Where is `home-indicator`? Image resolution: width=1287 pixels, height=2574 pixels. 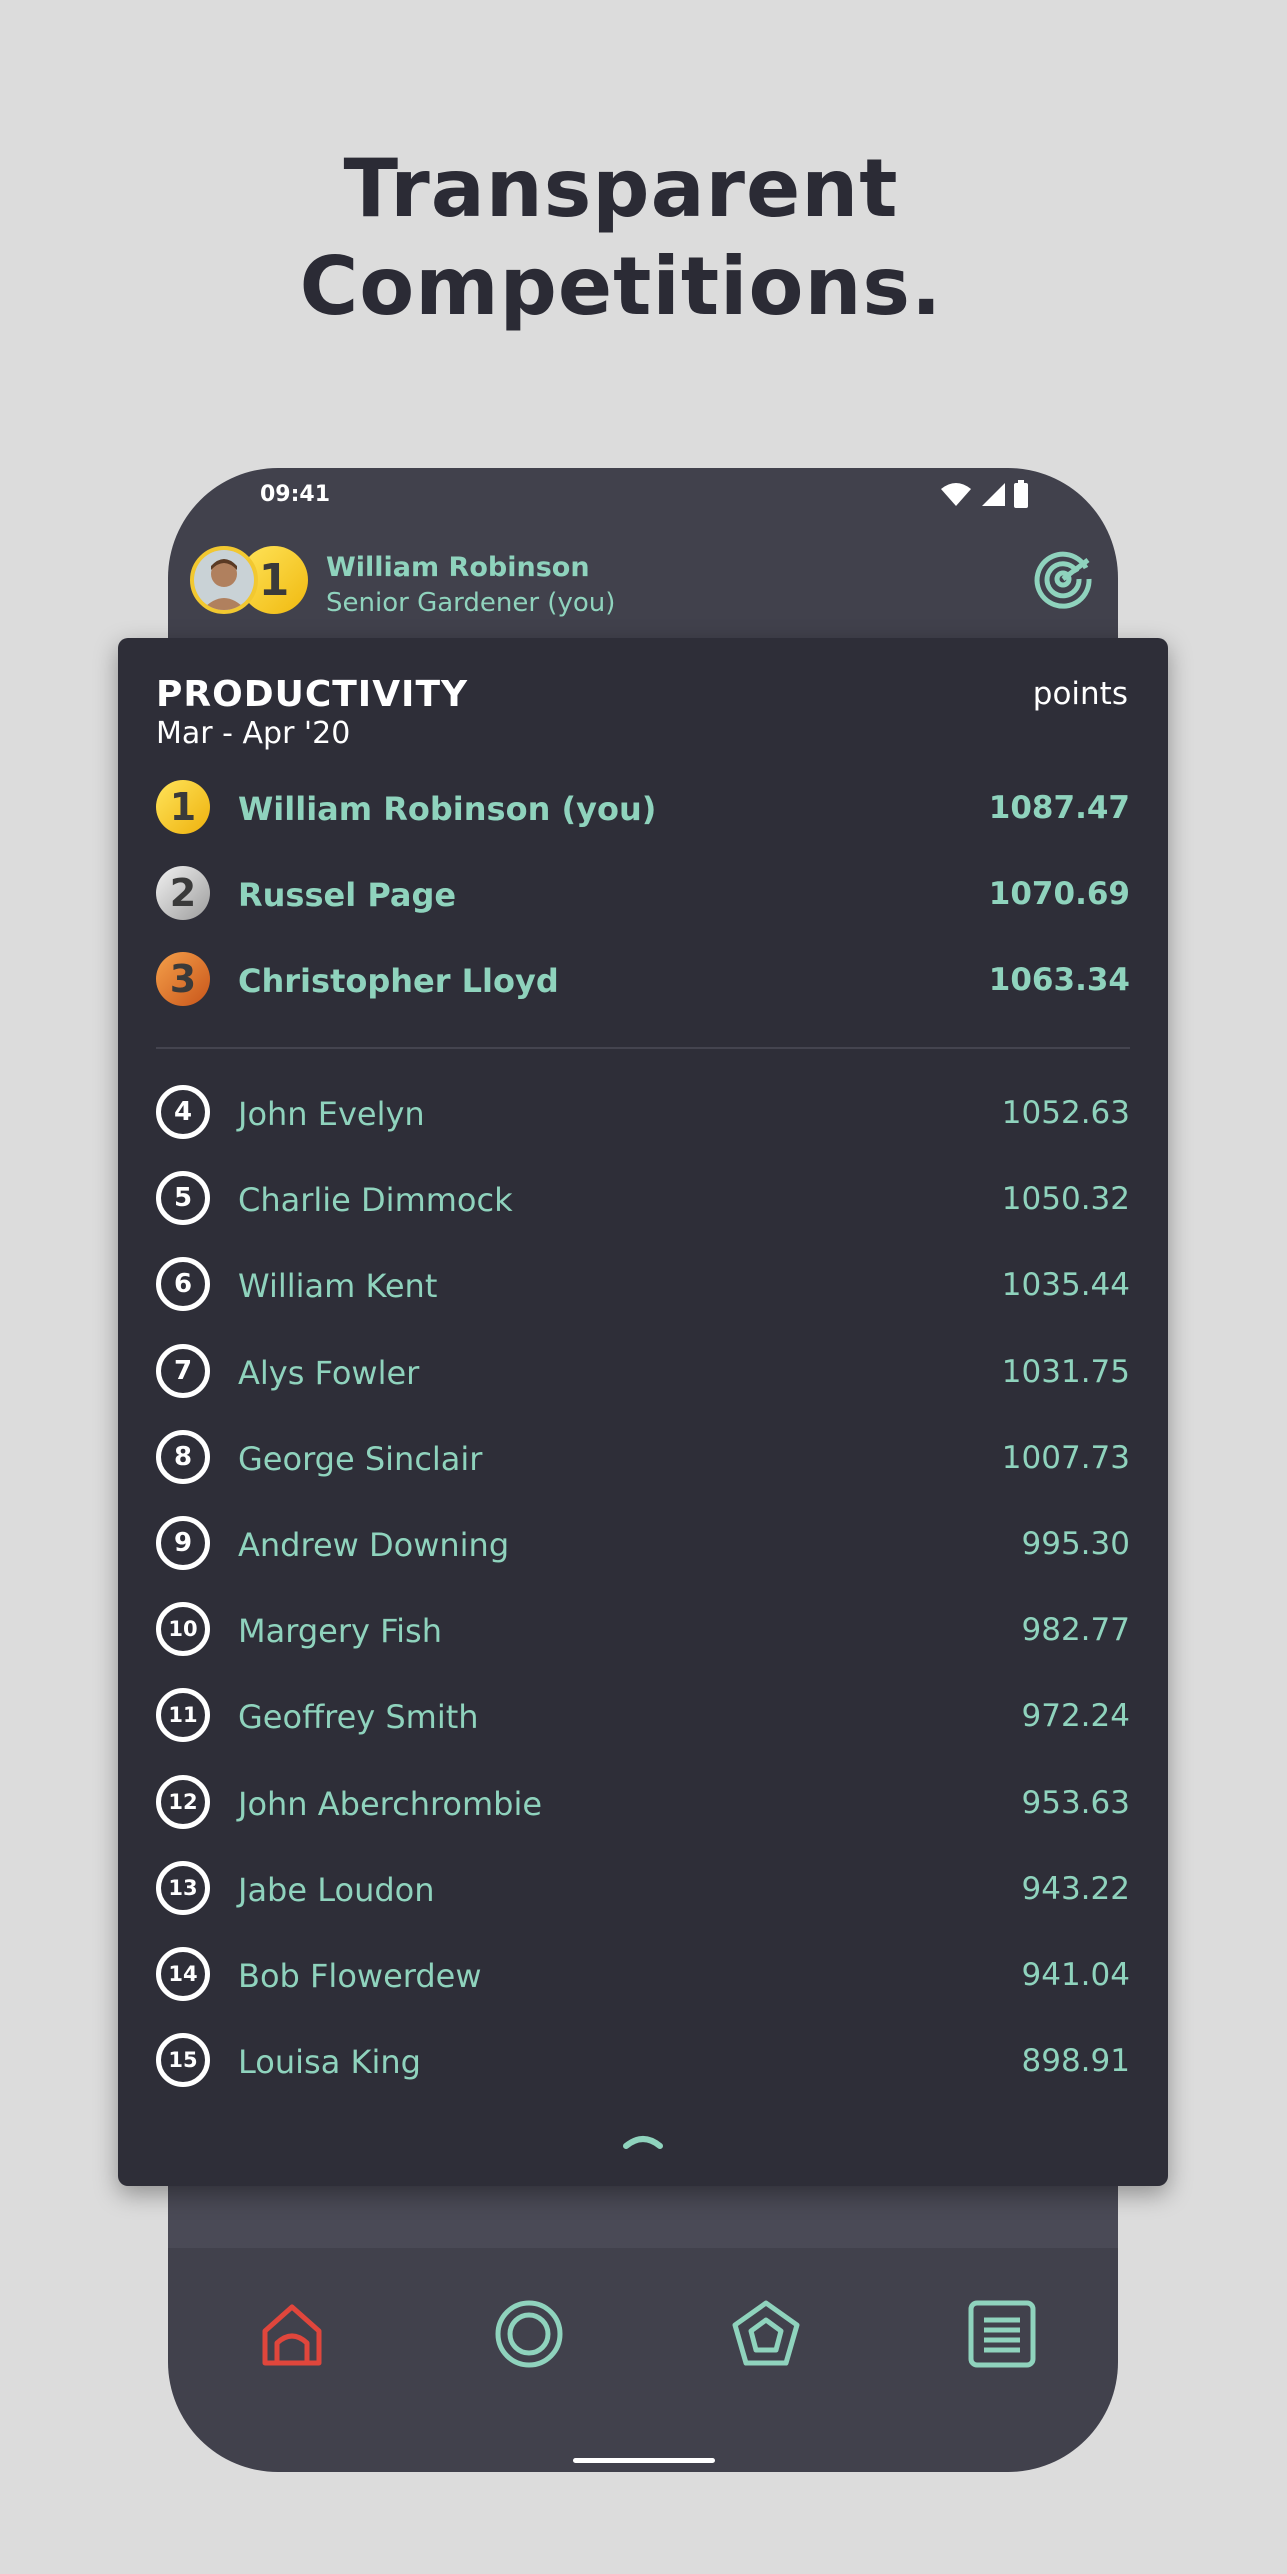 home-indicator is located at coordinates (644, 2460).